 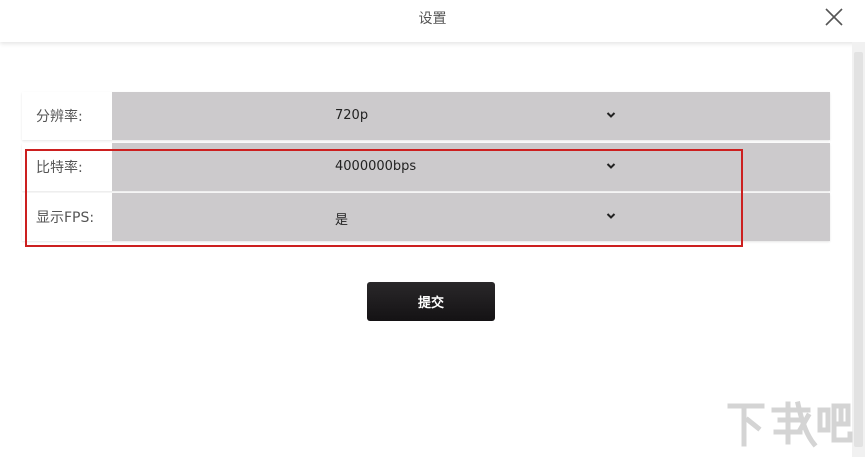 What do you see at coordinates (342, 220) in the screenshot?
I see `show-fps-value: 是` at bounding box center [342, 220].